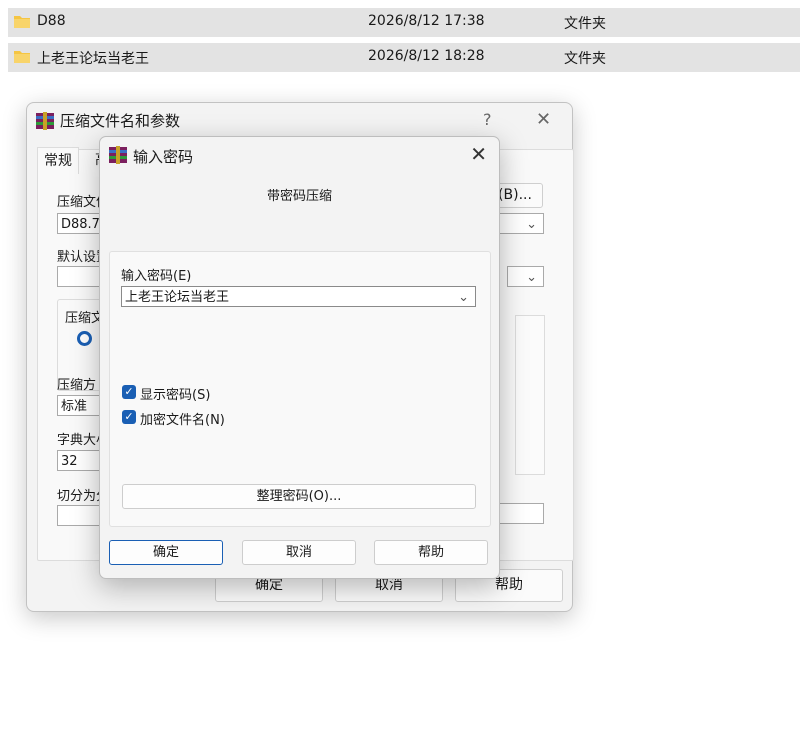  Describe the element at coordinates (426, 56) in the screenshot. I see `file-date: 2026/8/12 18:28` at that location.